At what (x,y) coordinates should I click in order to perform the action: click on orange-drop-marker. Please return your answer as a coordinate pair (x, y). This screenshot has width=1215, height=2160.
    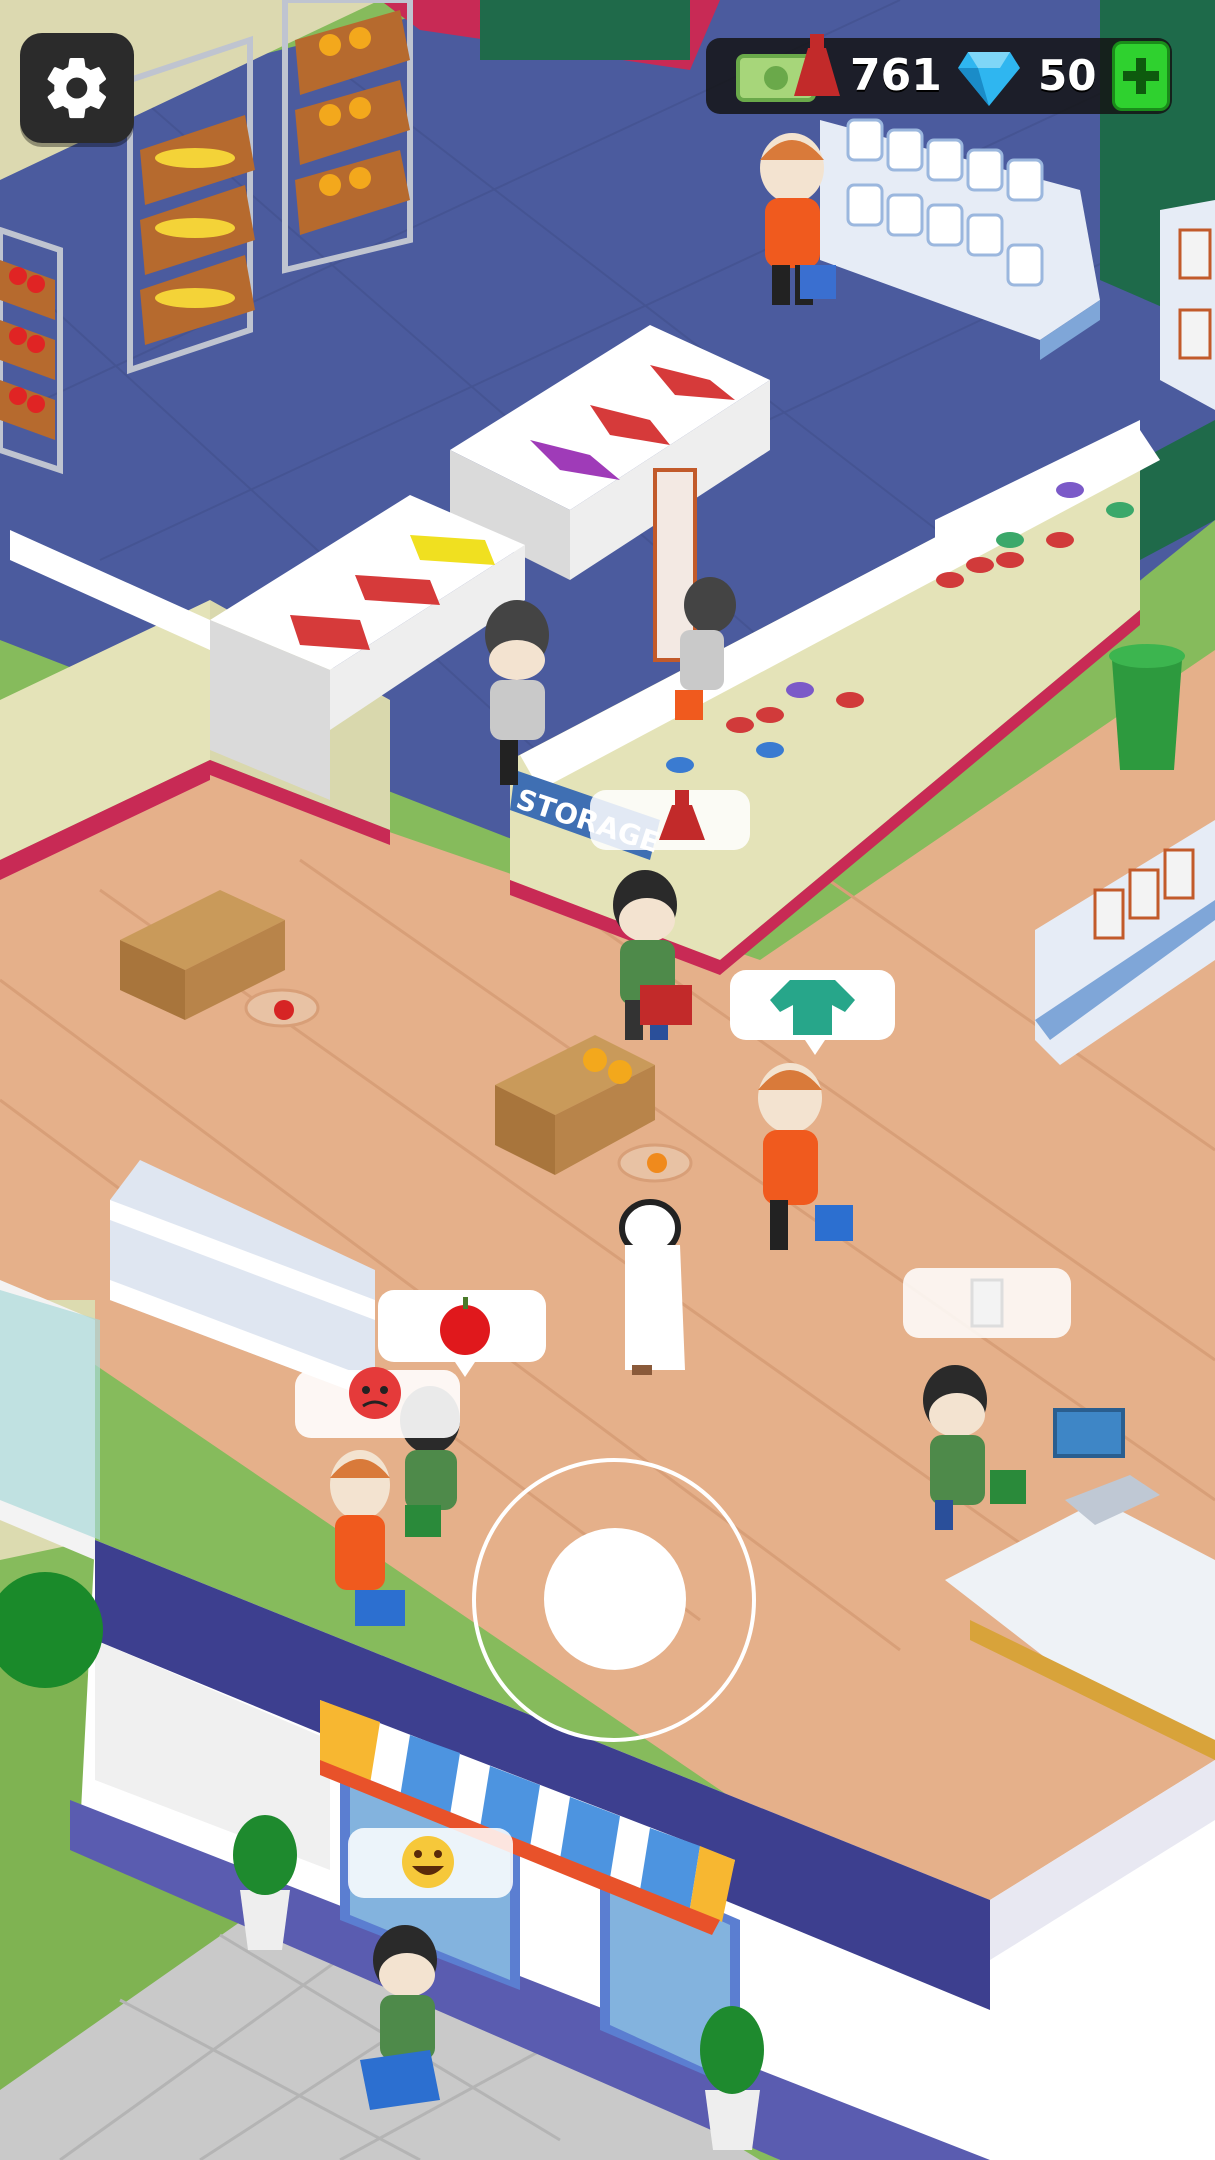
    Looking at the image, I should click on (655, 1163).